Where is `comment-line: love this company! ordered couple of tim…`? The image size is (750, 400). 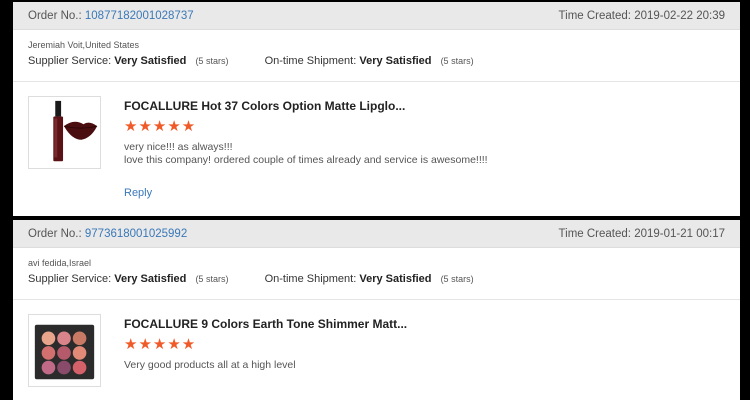 comment-line: love this company! ordered couple of tim… is located at coordinates (306, 160).